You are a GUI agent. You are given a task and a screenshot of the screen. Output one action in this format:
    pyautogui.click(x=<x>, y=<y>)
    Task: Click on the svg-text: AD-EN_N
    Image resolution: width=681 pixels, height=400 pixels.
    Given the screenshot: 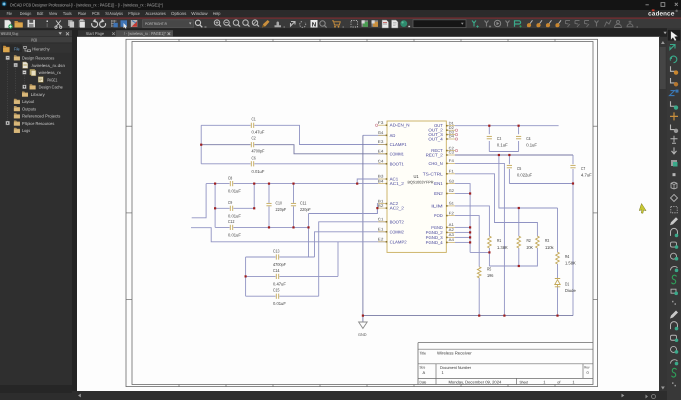 What is the action you would take?
    pyautogui.click(x=400, y=125)
    